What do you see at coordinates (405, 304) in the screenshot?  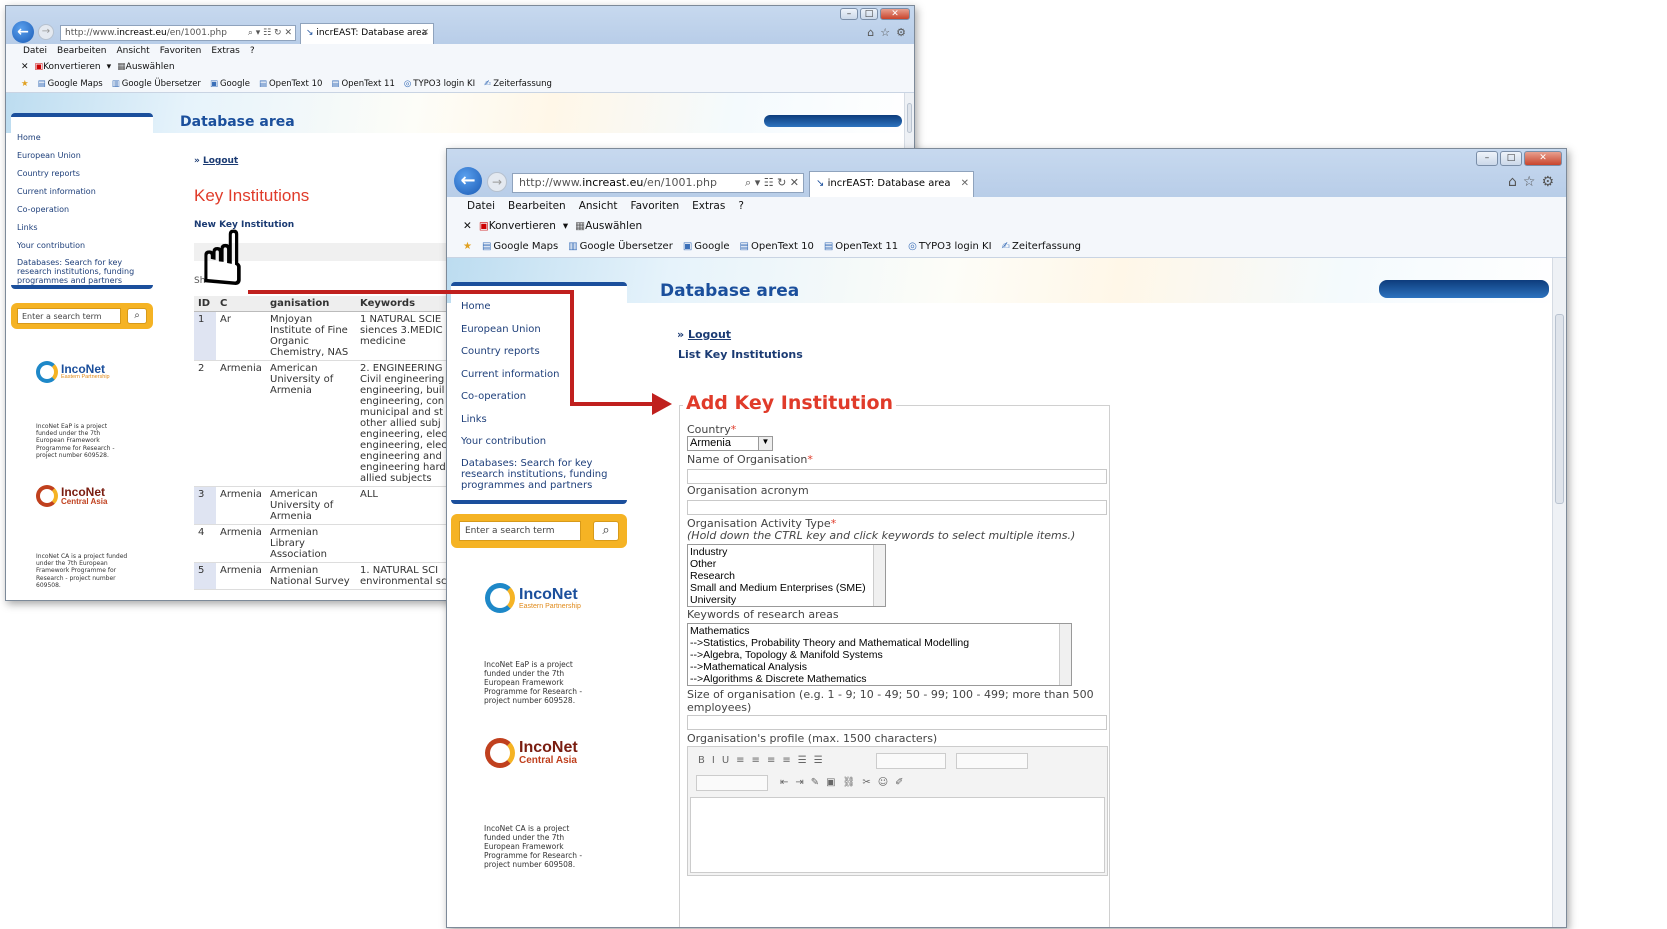 I see `column-header-keywords: Keywords` at bounding box center [405, 304].